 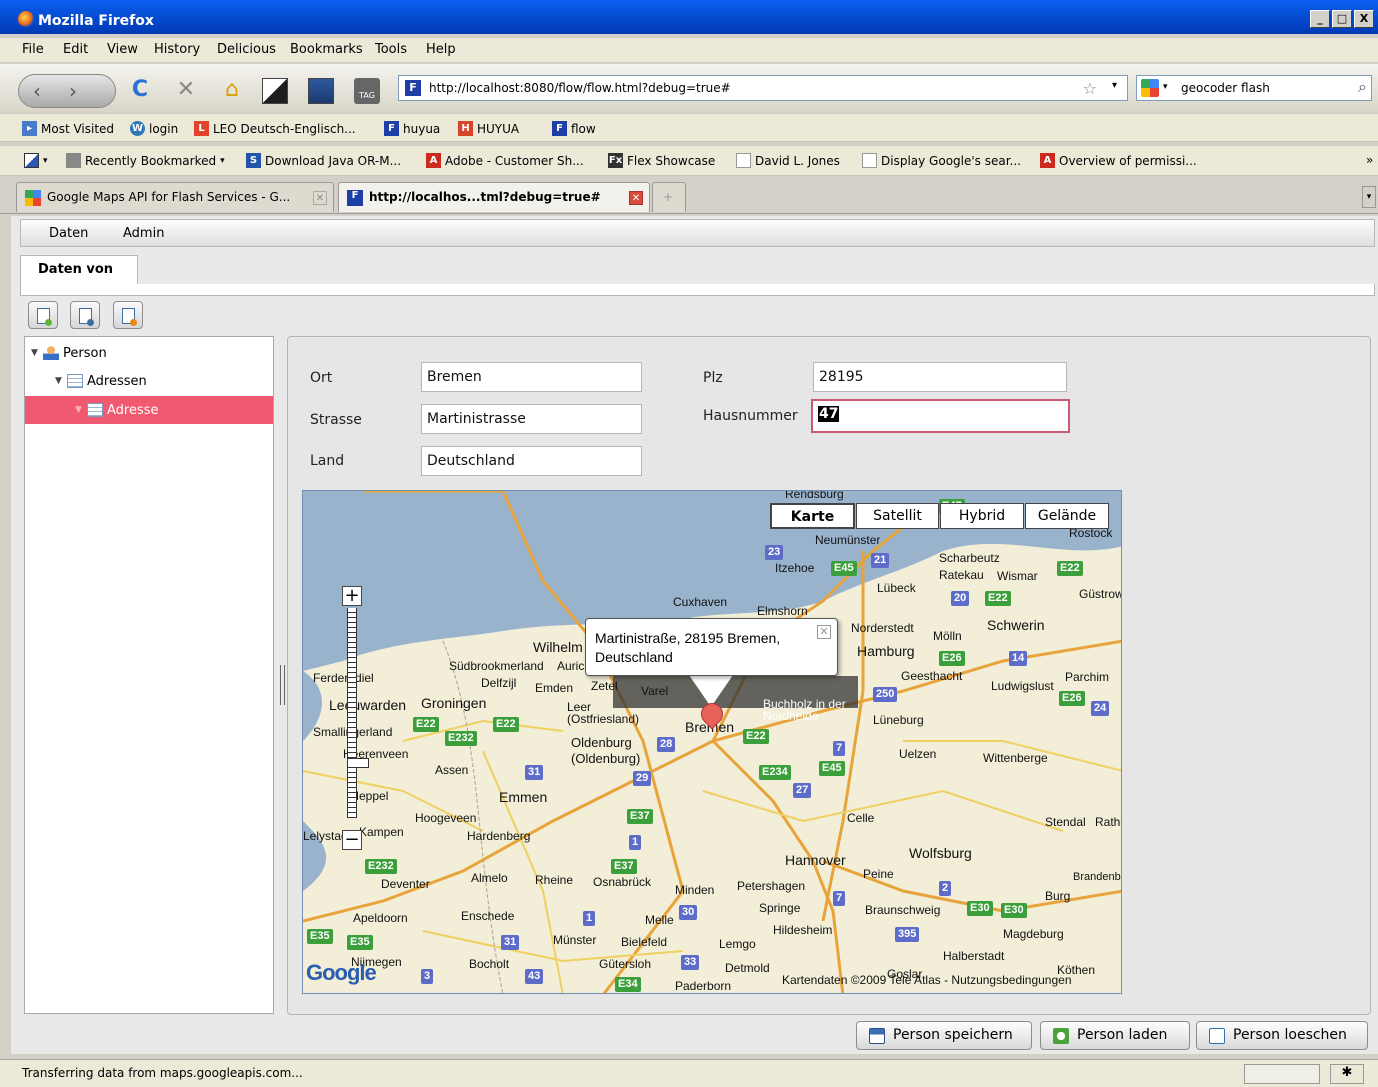 What do you see at coordinates (36, 160) in the screenshot?
I see `delicious-button: ▾` at bounding box center [36, 160].